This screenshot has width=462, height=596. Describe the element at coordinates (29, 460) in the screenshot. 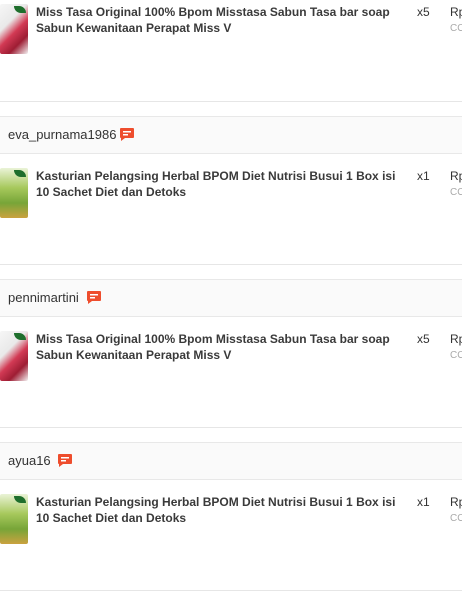

I see `buyer-username: ayua16` at that location.